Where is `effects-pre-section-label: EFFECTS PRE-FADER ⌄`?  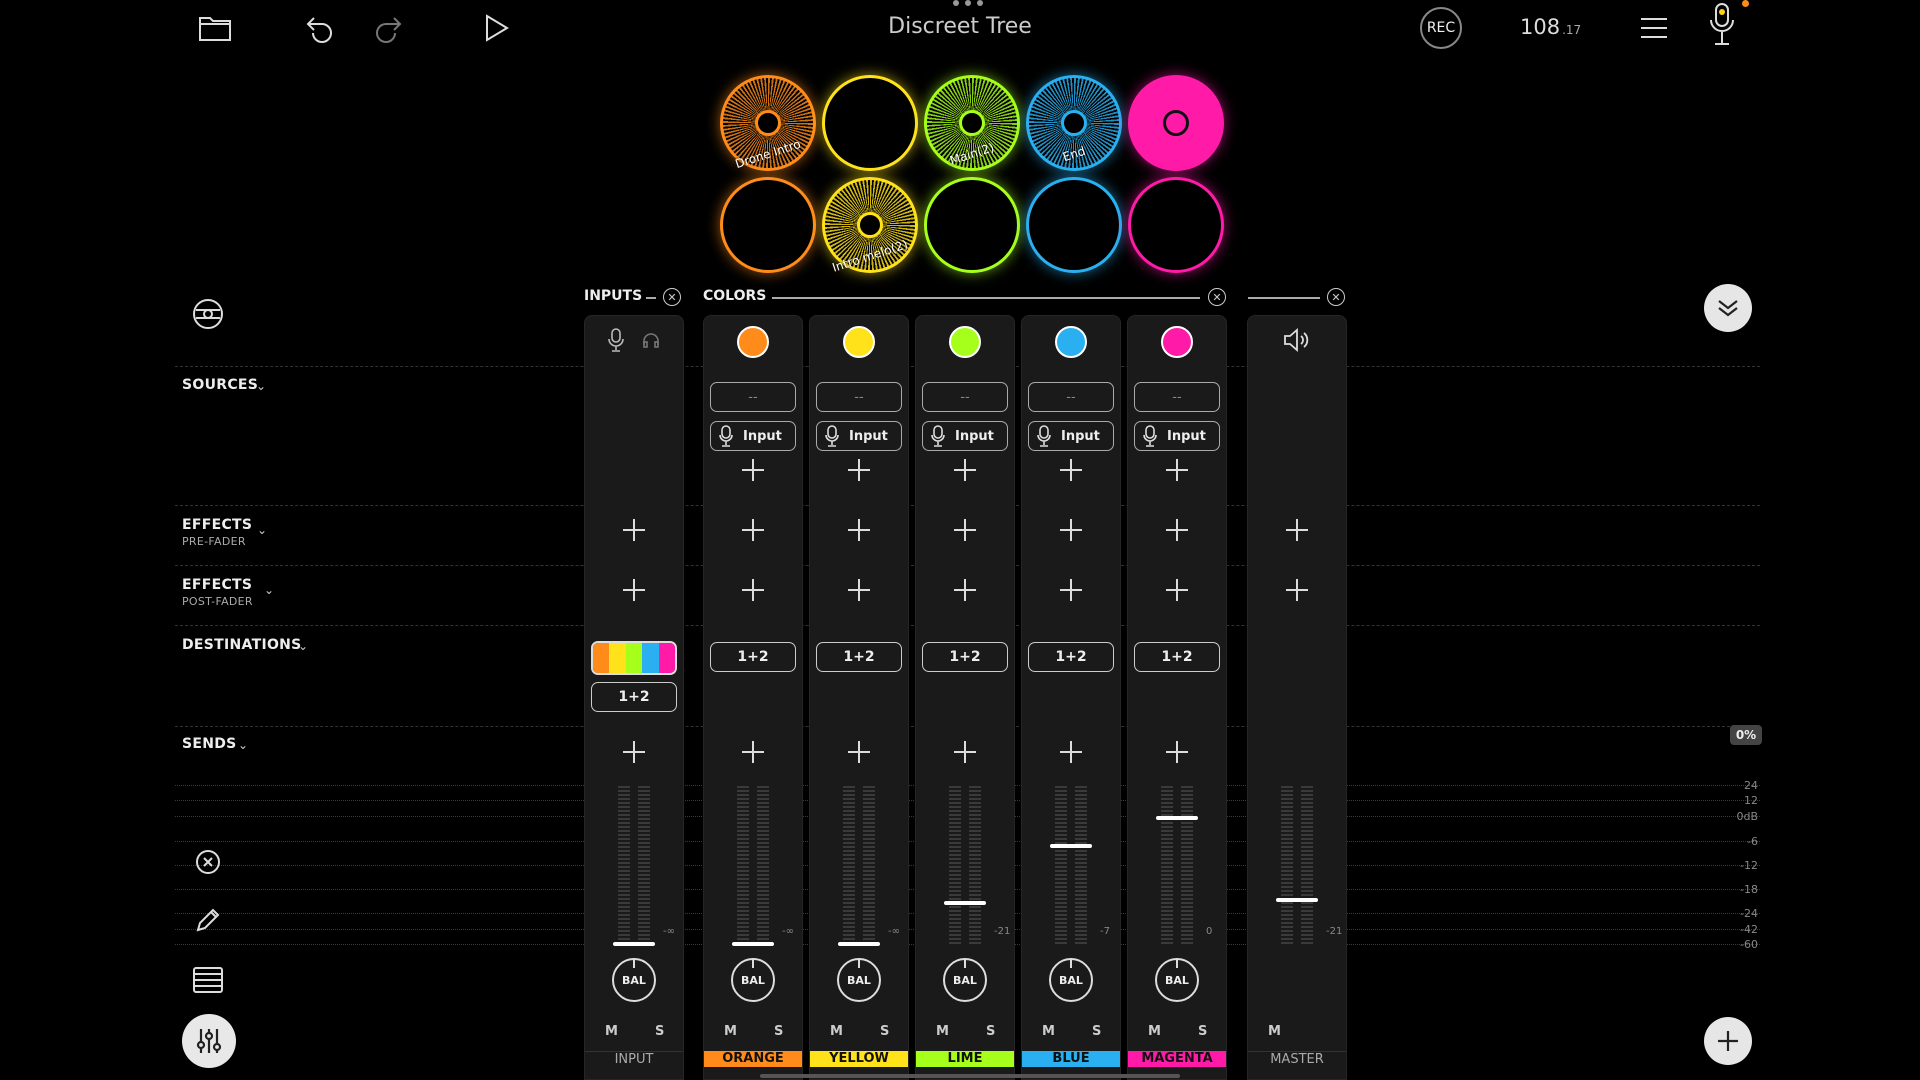 effects-pre-section-label: EFFECTS PRE-FADER ⌄ is located at coordinates (224, 532).